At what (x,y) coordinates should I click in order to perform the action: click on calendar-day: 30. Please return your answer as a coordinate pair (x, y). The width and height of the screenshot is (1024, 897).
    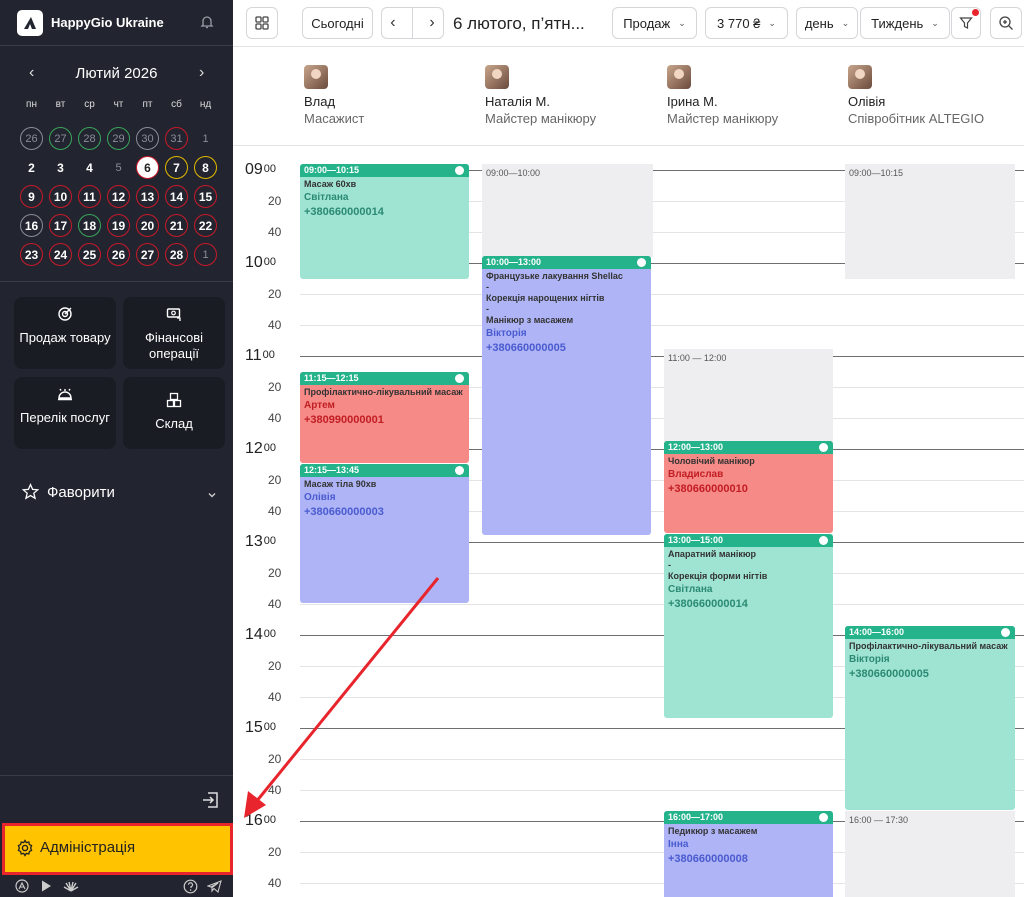
    Looking at the image, I should click on (147, 138).